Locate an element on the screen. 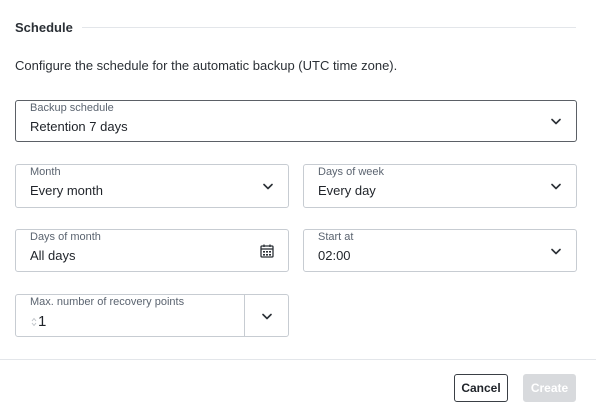  month-select: Month Every month is located at coordinates (152, 186).